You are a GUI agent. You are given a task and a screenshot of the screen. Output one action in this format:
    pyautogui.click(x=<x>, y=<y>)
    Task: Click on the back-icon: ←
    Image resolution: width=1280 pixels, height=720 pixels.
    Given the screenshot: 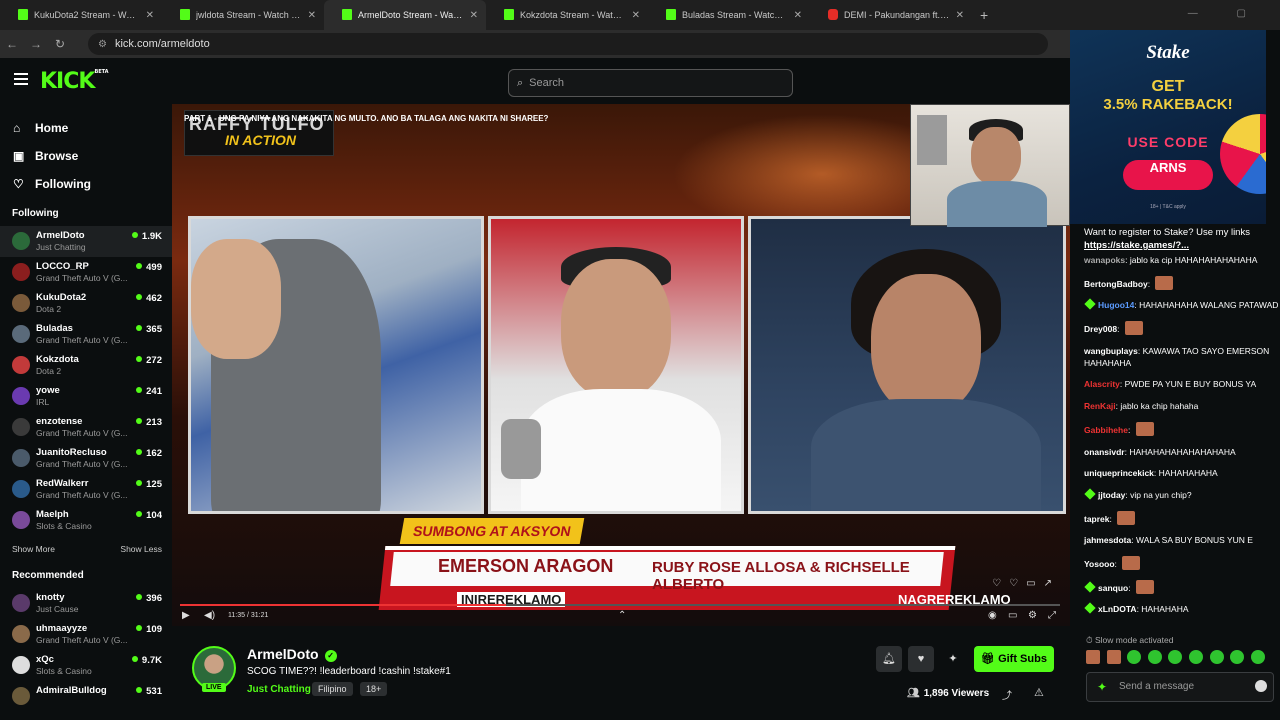 What is the action you would take?
    pyautogui.click(x=12, y=44)
    